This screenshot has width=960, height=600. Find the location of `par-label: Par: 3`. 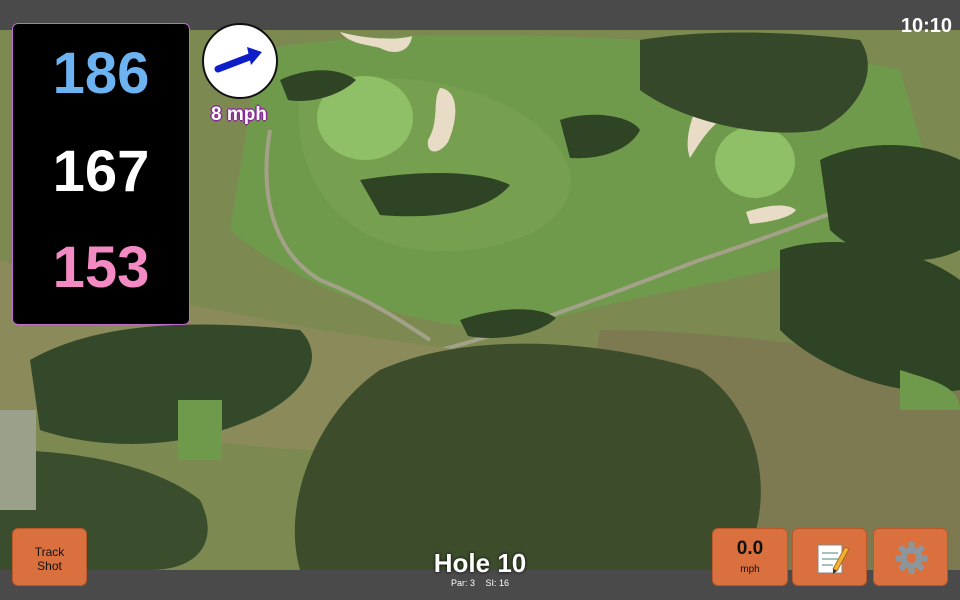

par-label: Par: 3 is located at coordinates (462, 583).